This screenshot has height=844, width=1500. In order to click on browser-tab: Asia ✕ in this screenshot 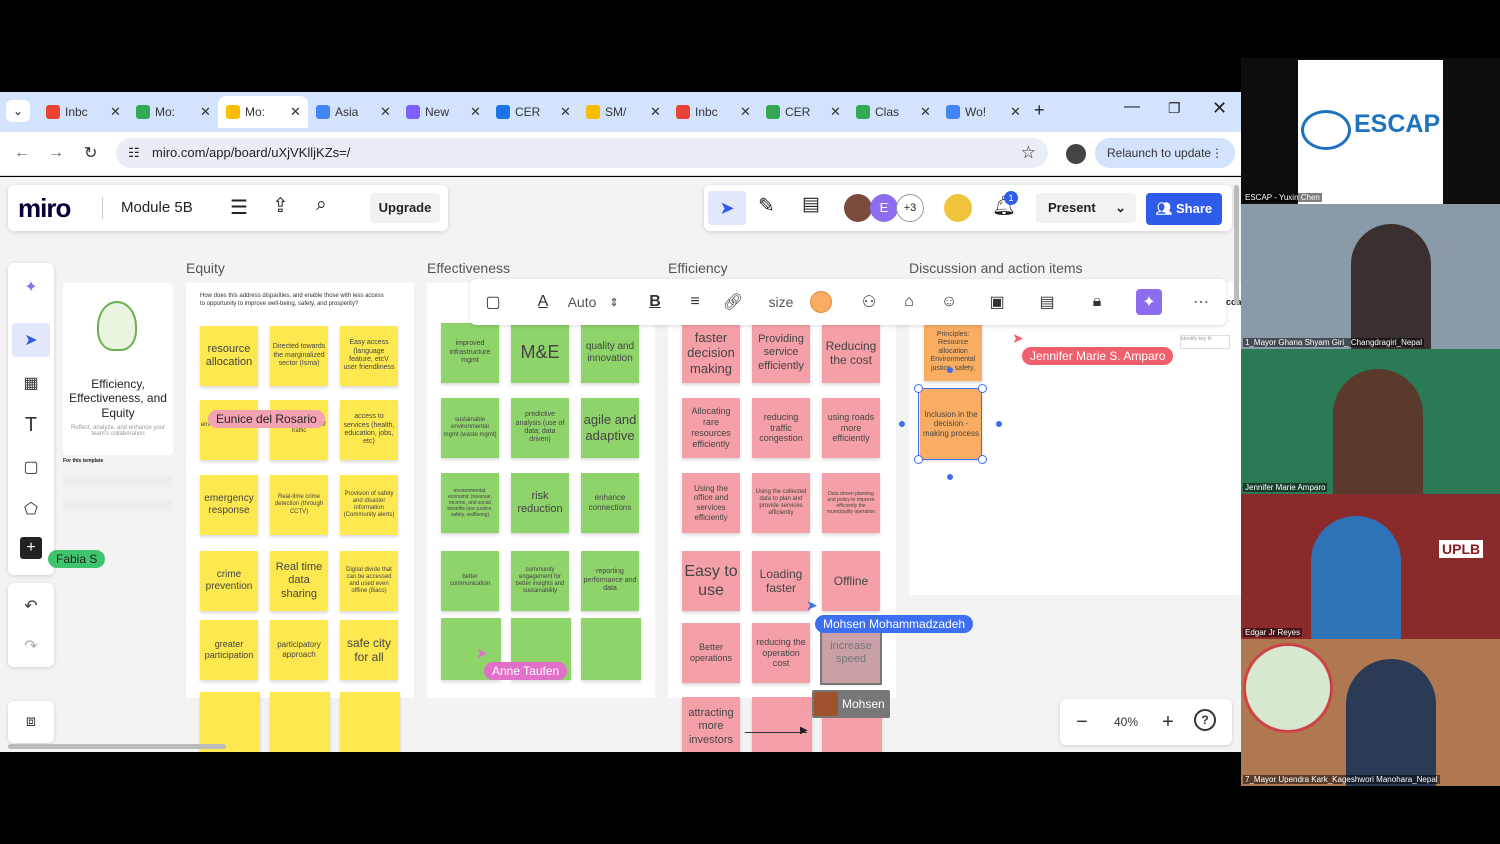, I will do `click(353, 112)`.